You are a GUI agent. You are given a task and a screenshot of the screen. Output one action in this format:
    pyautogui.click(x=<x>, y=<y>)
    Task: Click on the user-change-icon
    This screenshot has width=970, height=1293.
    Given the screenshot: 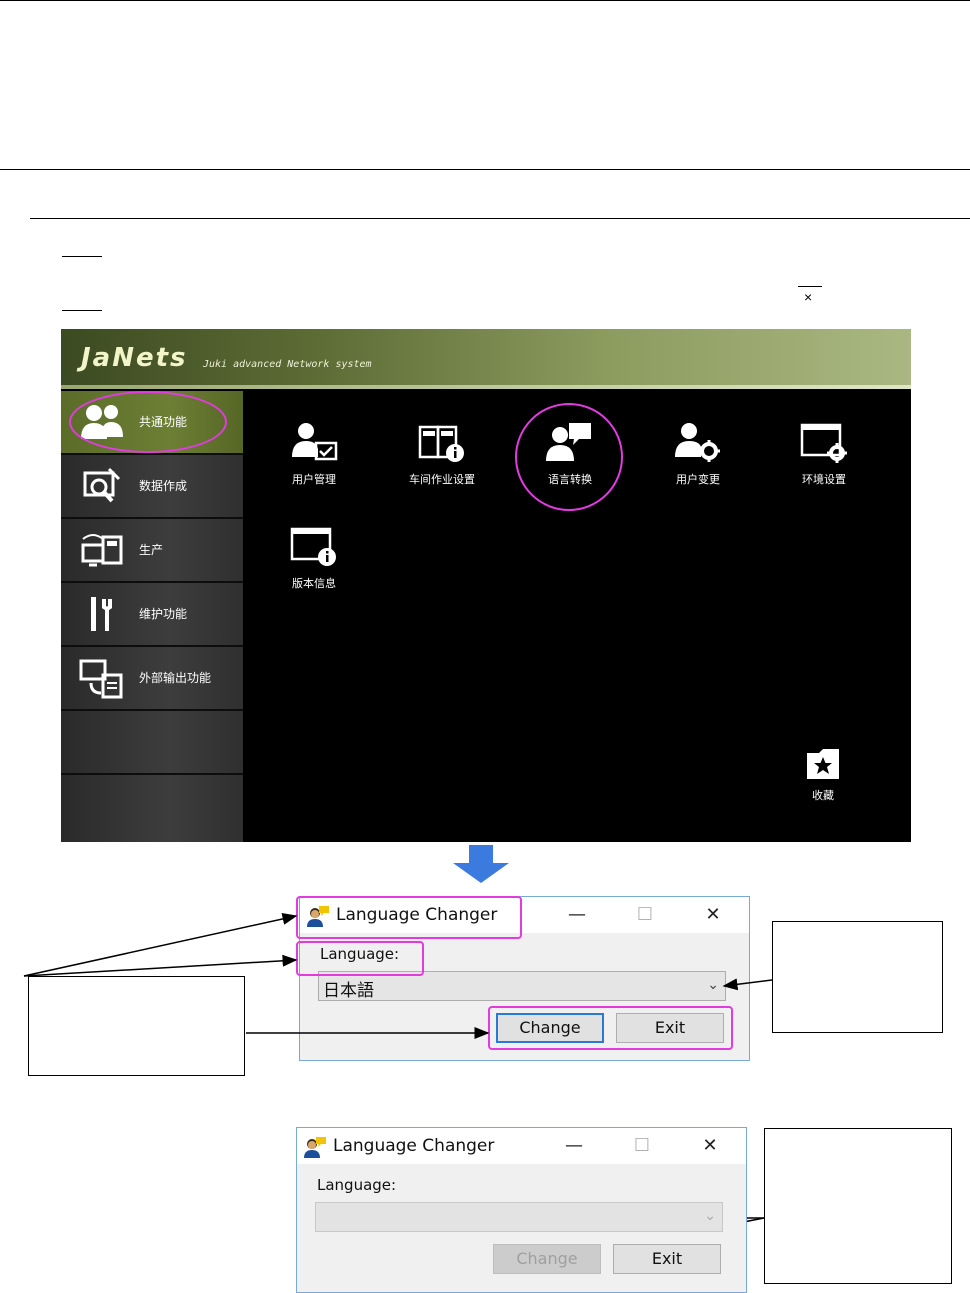 What is the action you would take?
    pyautogui.click(x=697, y=442)
    